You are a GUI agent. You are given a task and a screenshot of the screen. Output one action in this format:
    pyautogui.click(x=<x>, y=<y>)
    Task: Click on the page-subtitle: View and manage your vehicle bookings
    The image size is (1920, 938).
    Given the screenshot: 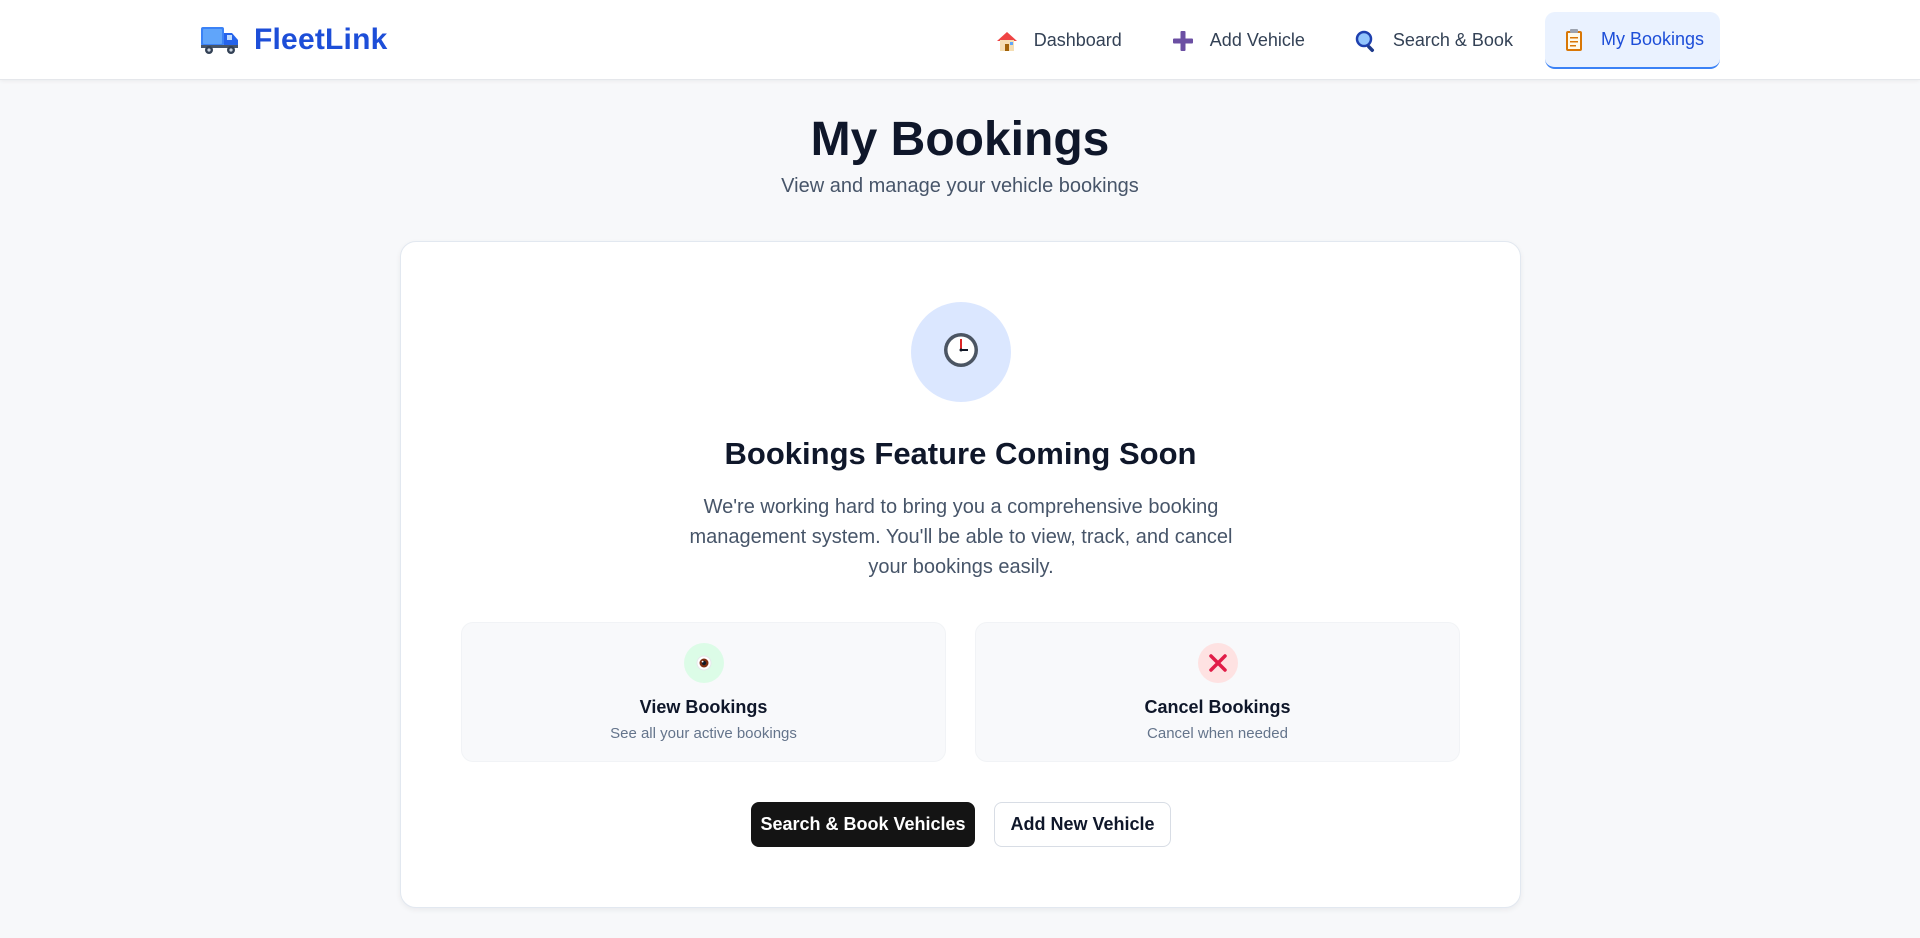 What is the action you would take?
    pyautogui.click(x=960, y=186)
    